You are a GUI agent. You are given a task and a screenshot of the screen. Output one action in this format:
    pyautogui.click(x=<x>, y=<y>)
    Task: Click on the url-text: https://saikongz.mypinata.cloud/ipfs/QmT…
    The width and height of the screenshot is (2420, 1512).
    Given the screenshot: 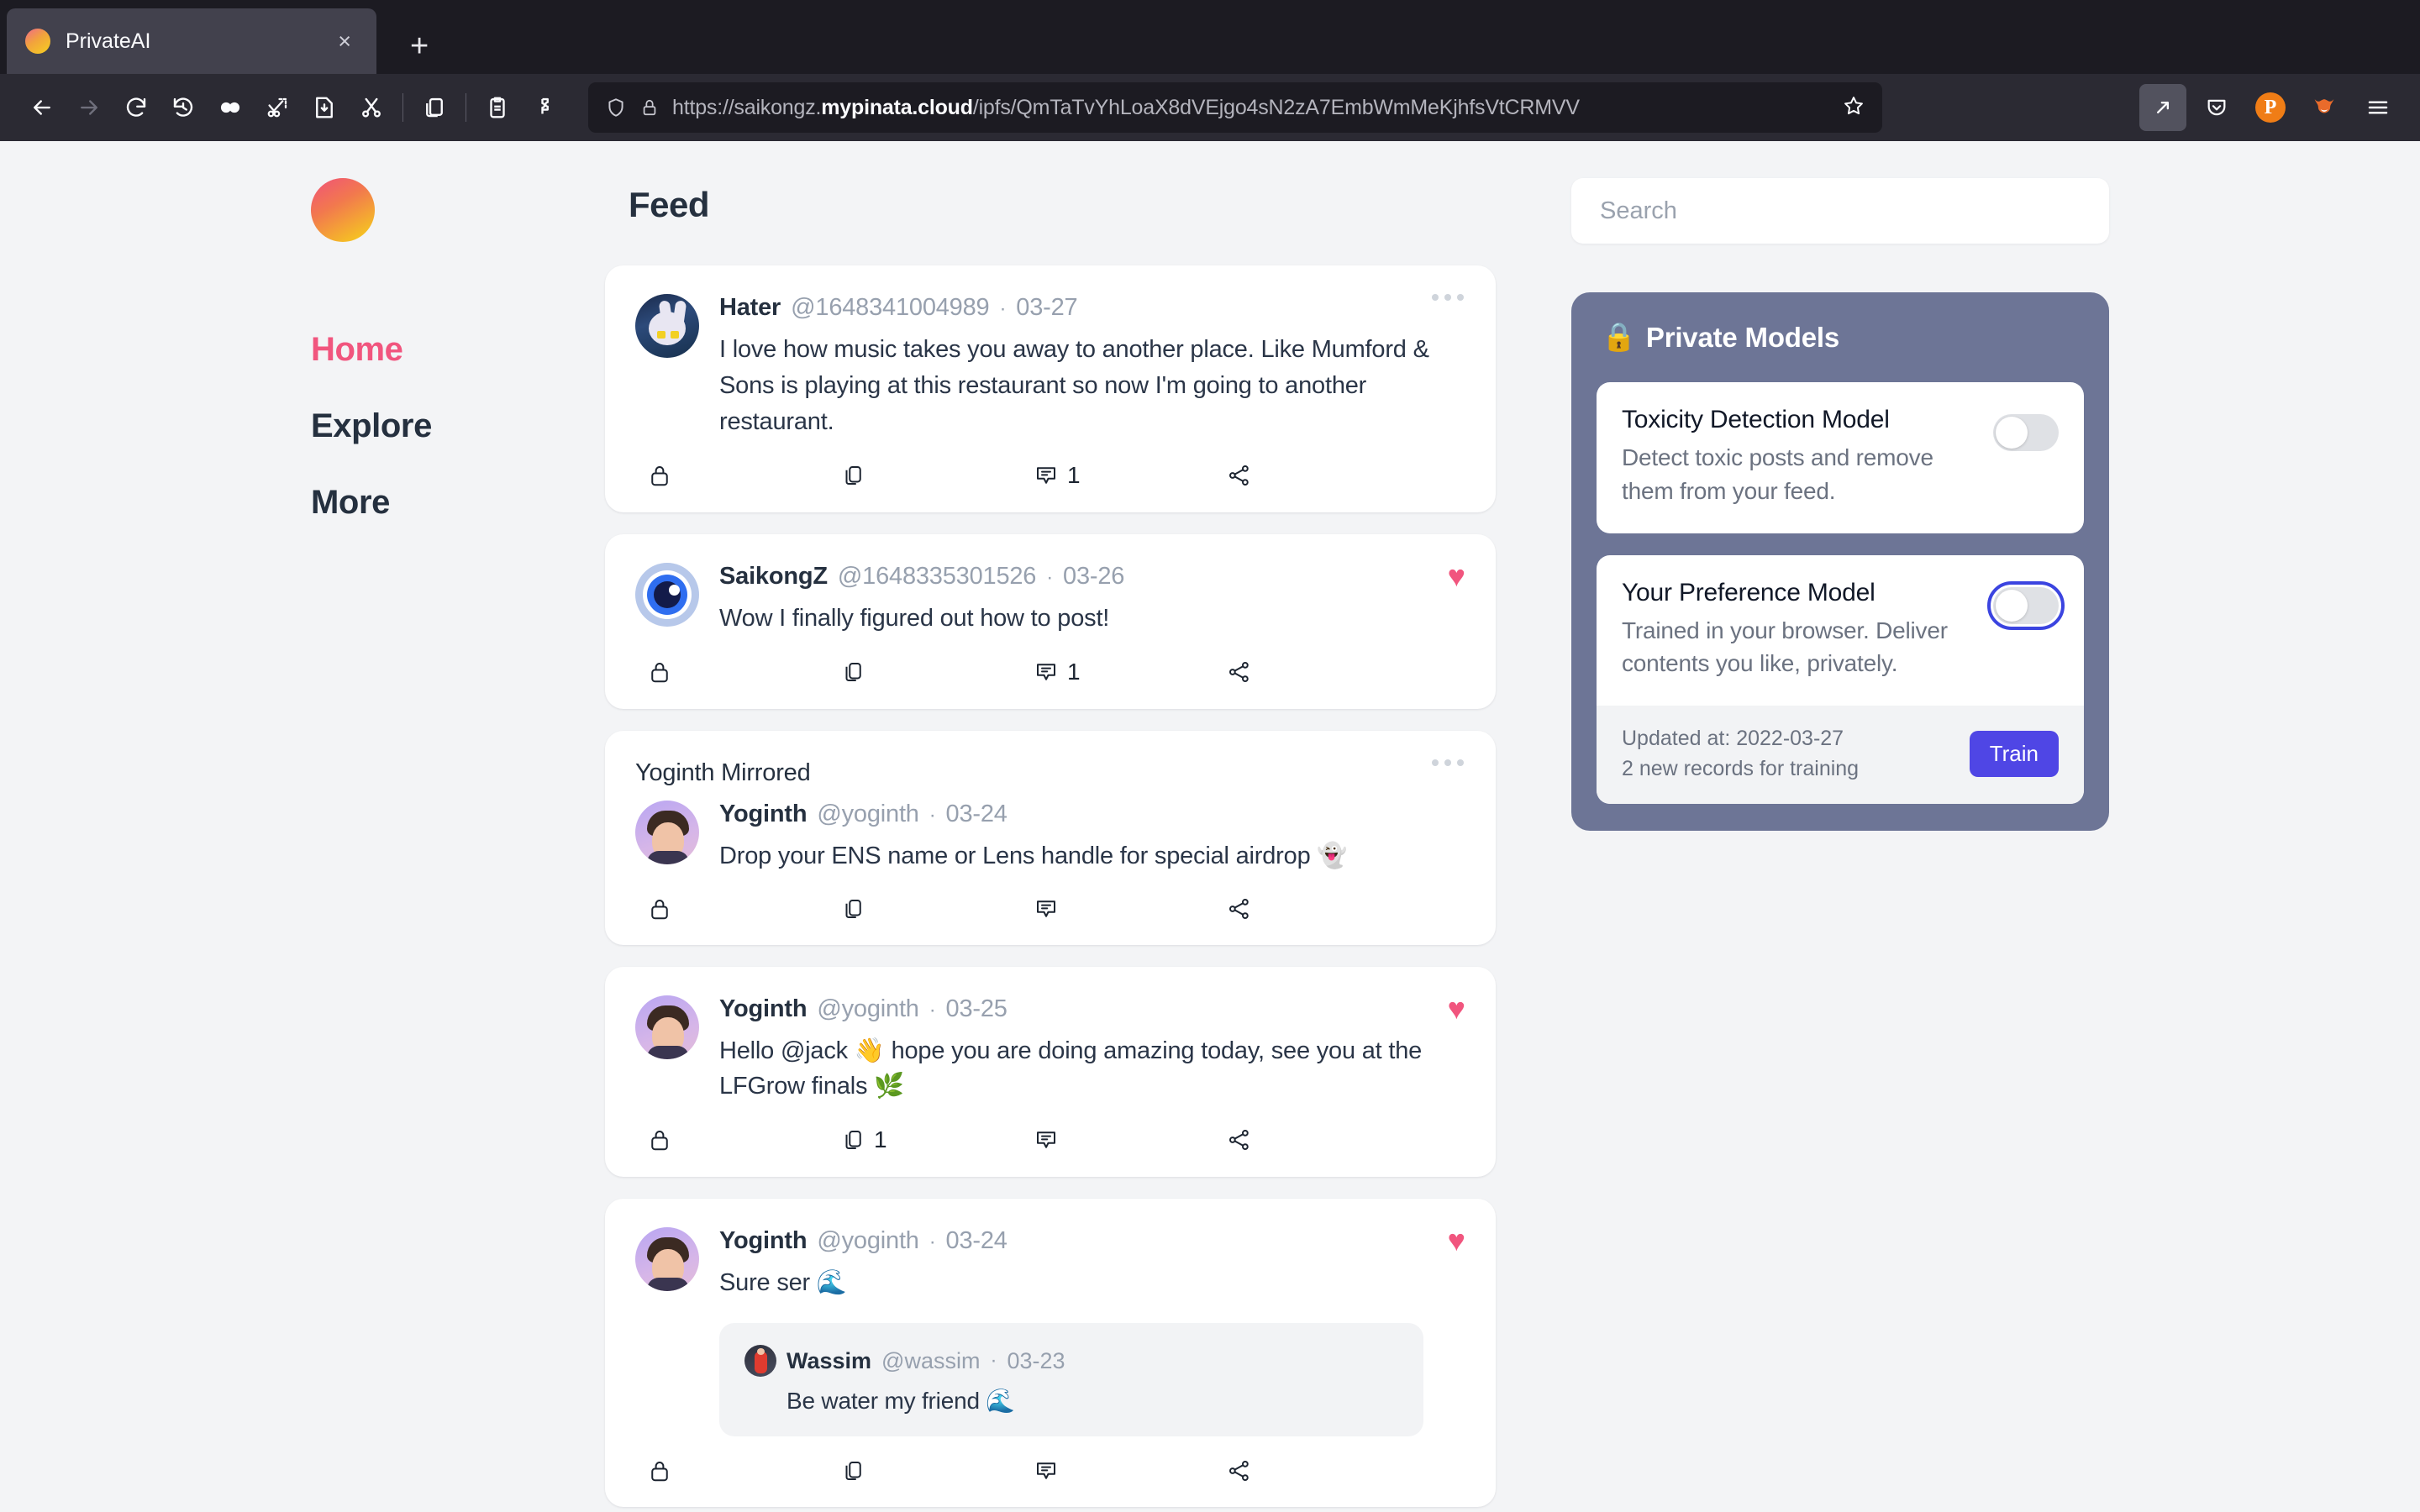 What is the action you would take?
    pyautogui.click(x=1126, y=107)
    